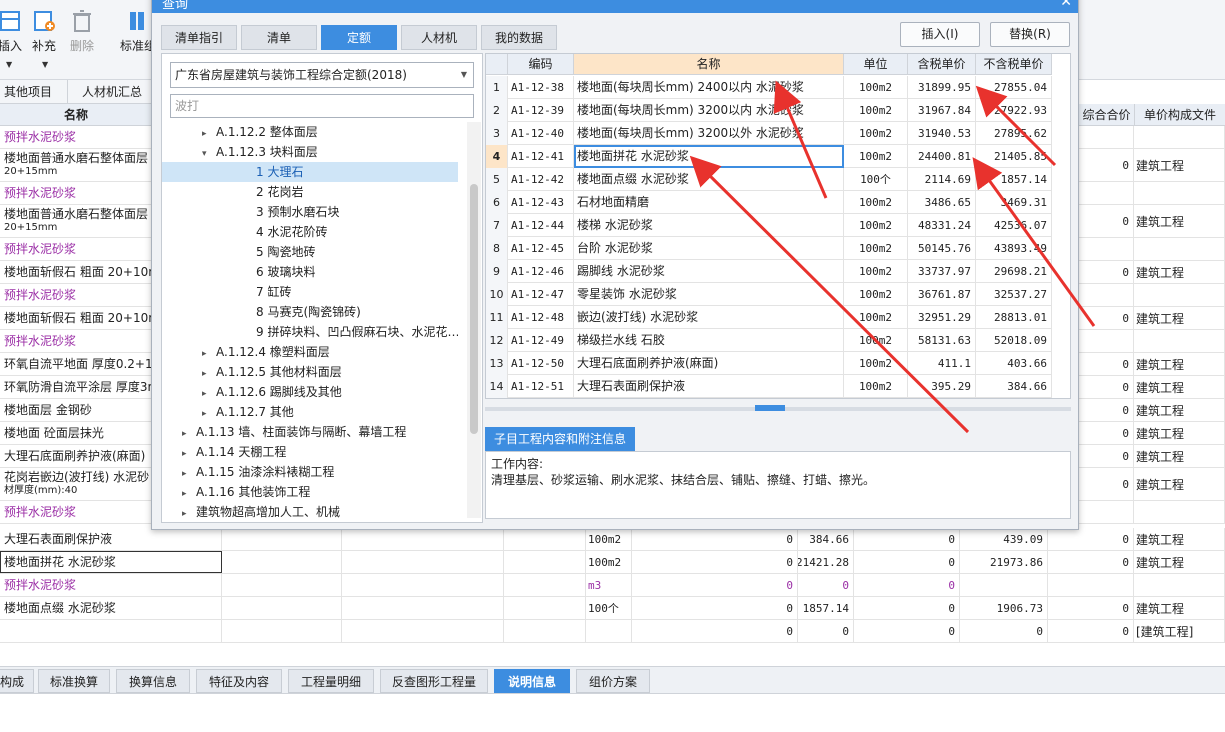 The height and width of the screenshot is (732, 1225). Describe the element at coordinates (612, 562) in the screenshot. I see `table-row: 楼地面拼花 水泥砂浆 100m2 0 21421.28 0 21973.86 0 建筑工程` at that location.